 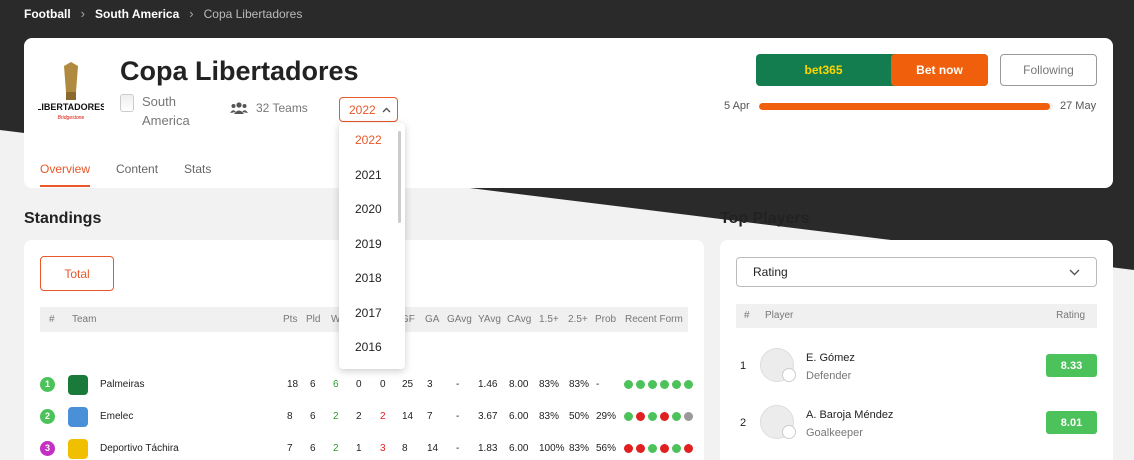 I want to click on top-players-title: Top Players, so click(x=765, y=218).